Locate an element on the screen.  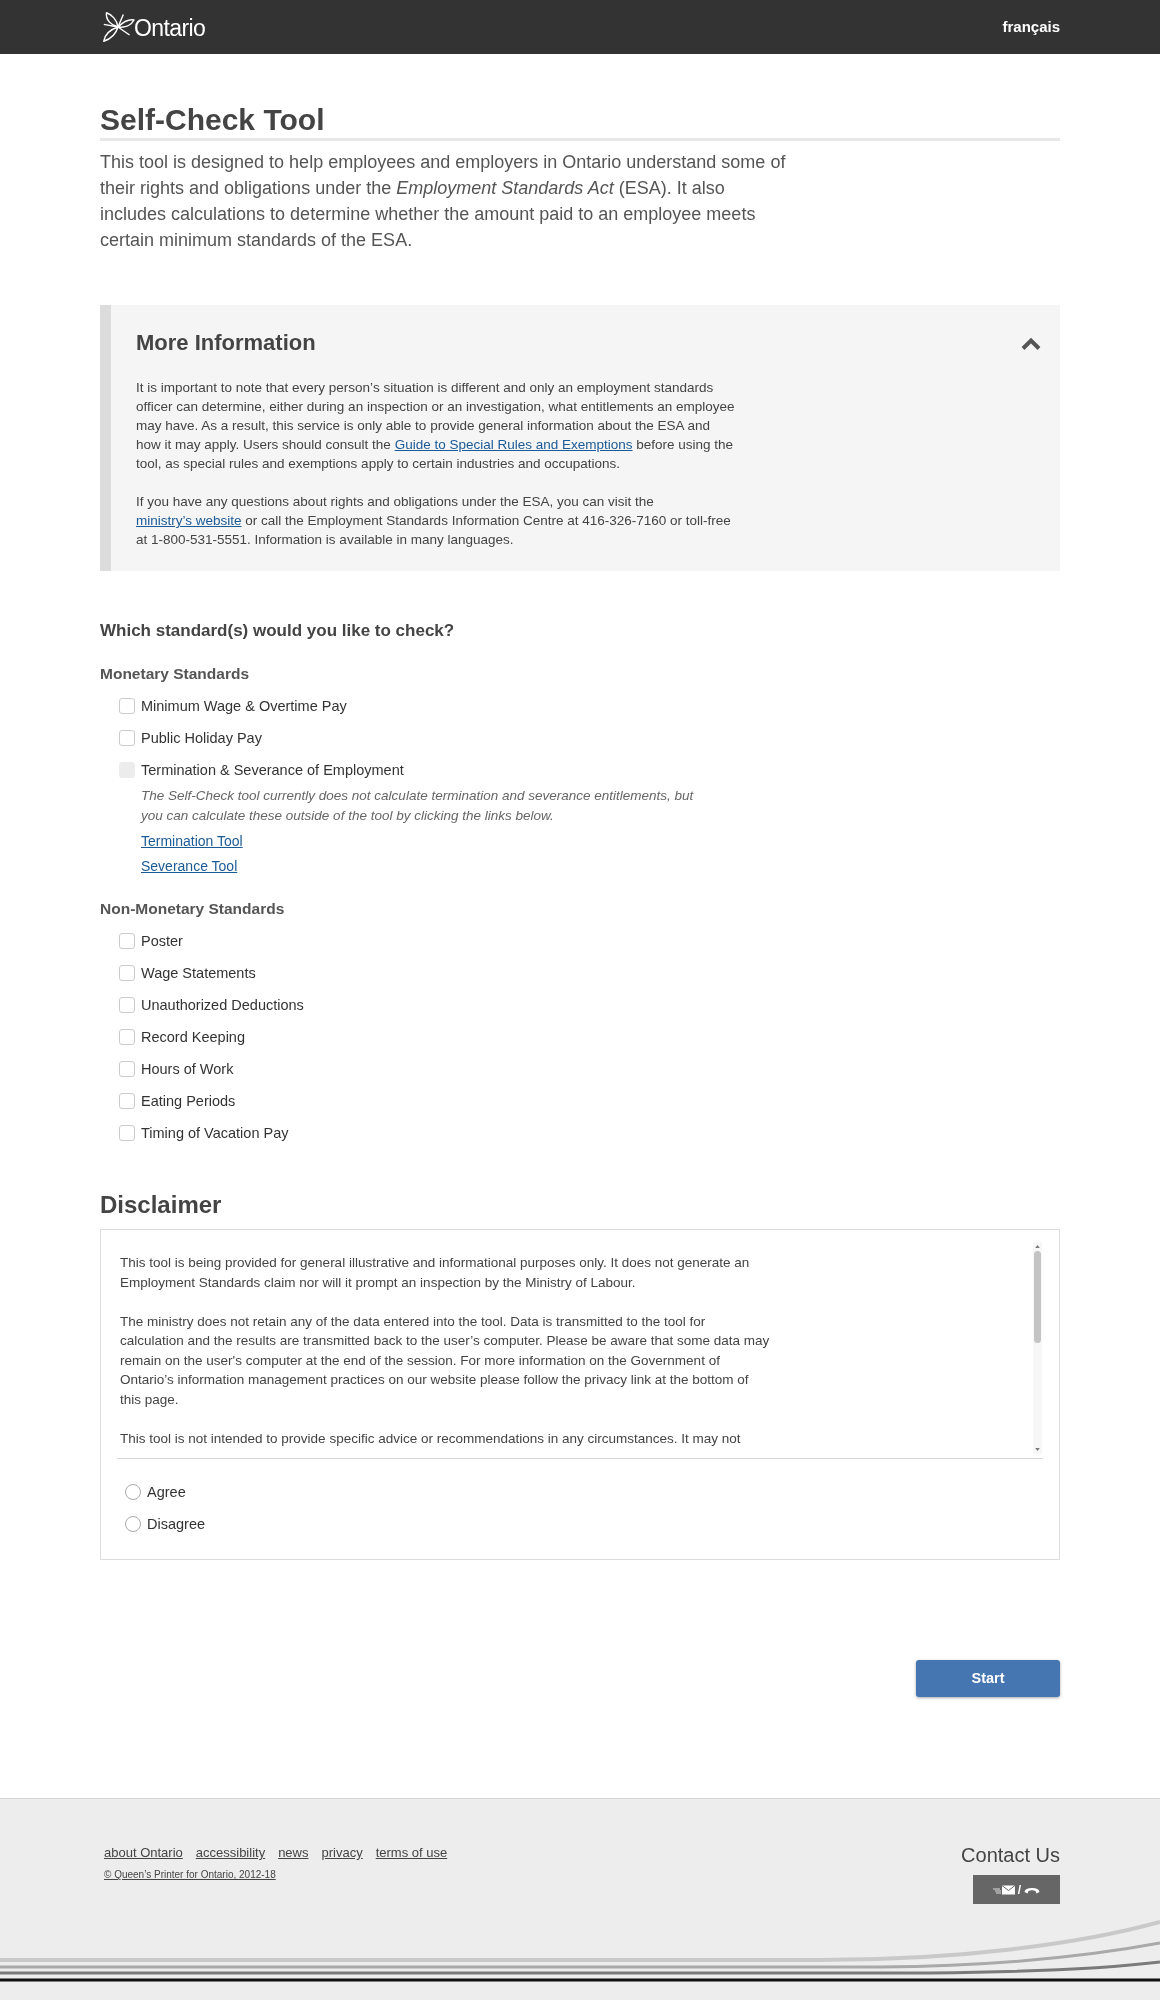
option-label: Hours of Work is located at coordinates (187, 1069).